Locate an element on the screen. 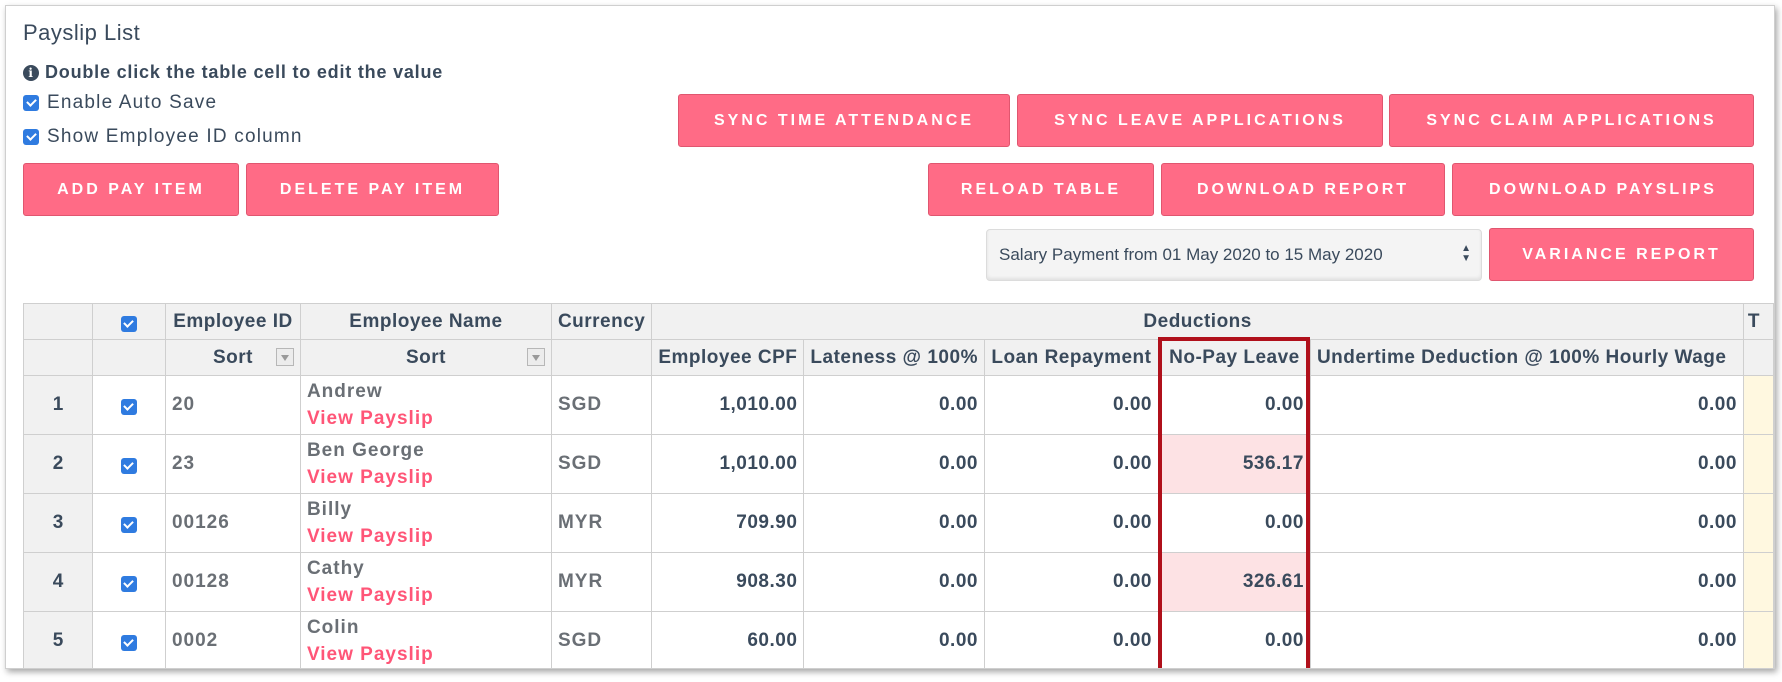 The image size is (1782, 682). employee-name-cell: Cathy View Payslip is located at coordinates (425, 582).